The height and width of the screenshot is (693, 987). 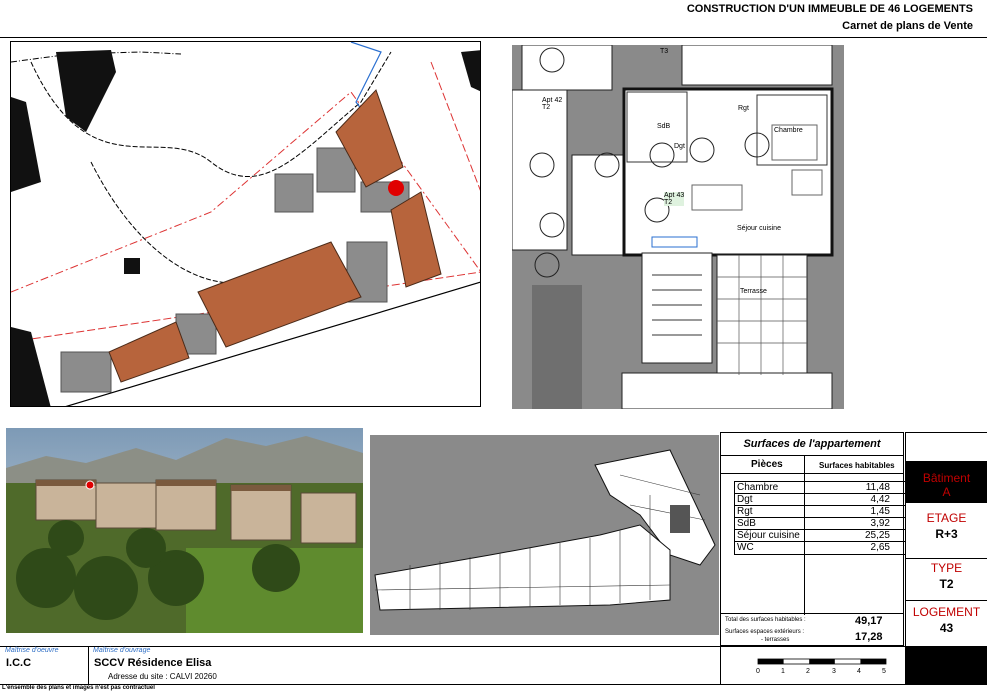 What do you see at coordinates (746, 523) in the screenshot?
I see `row-name: SdB` at bounding box center [746, 523].